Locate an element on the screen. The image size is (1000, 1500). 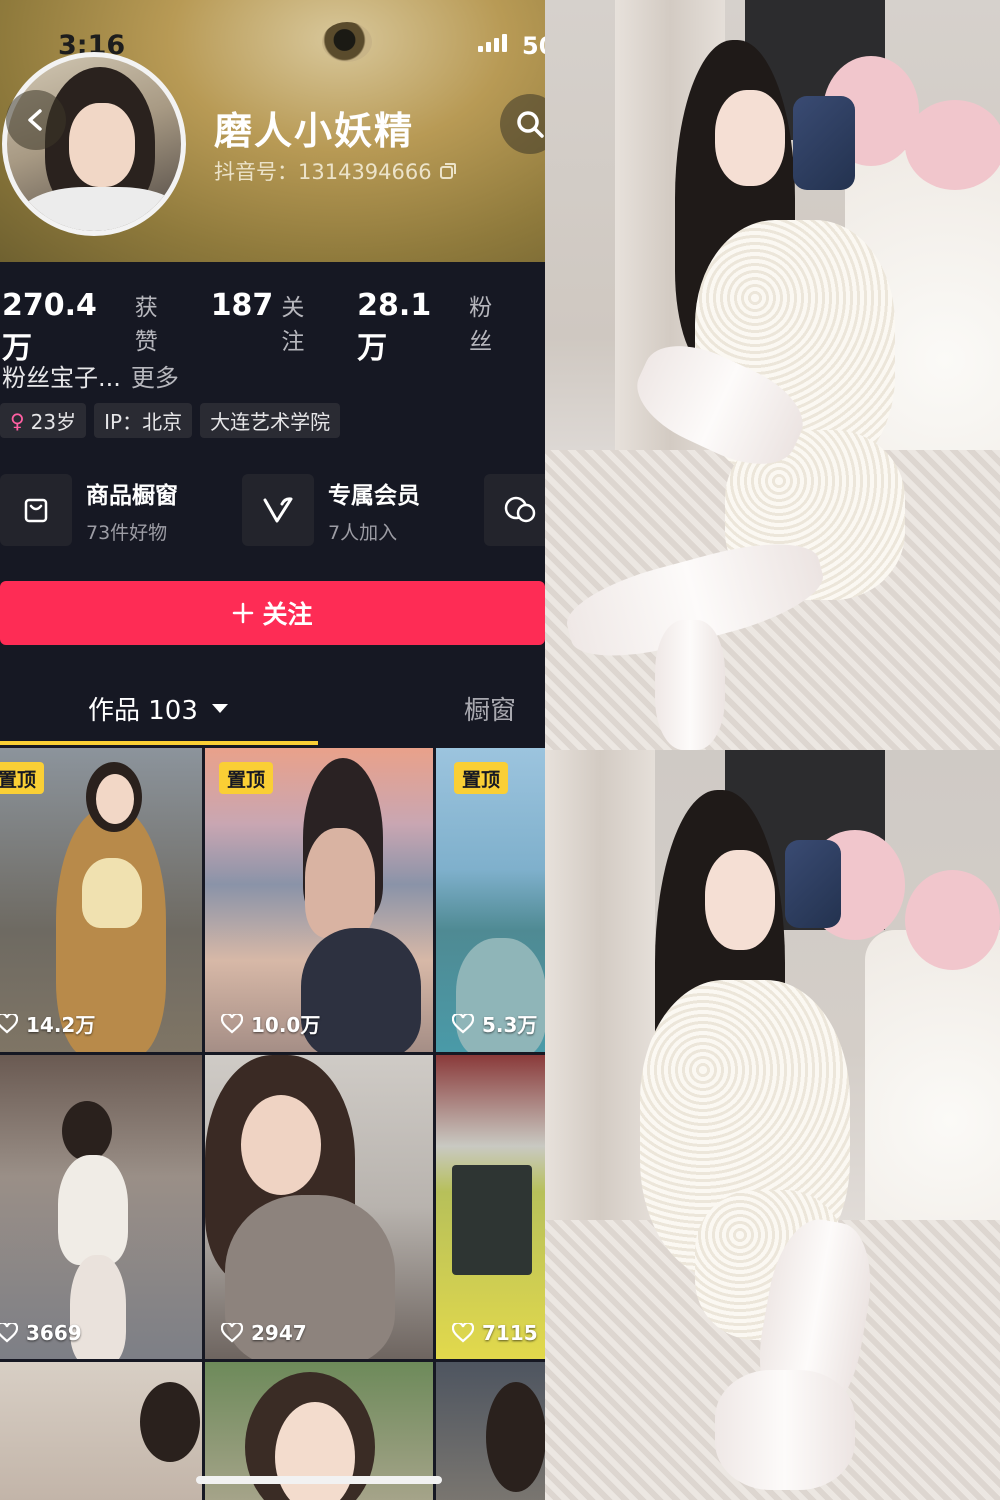
follow-button-label: 关注 is located at coordinates (287, 614).